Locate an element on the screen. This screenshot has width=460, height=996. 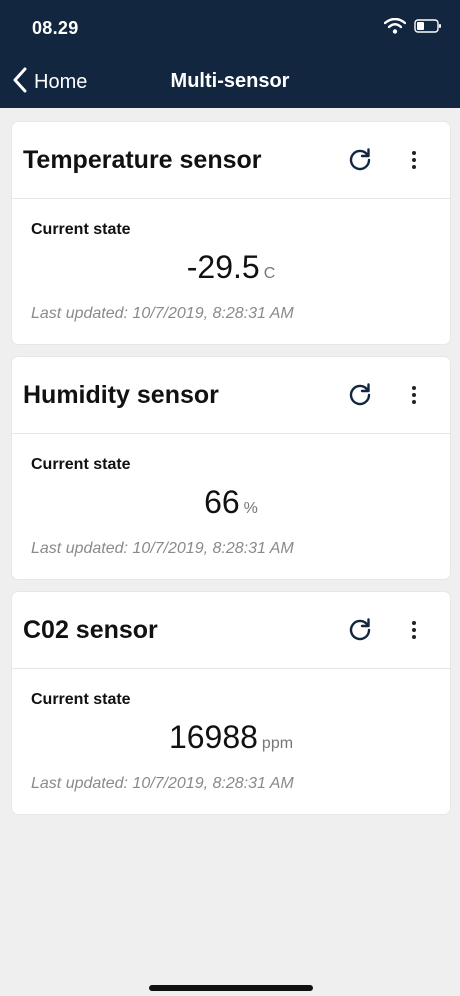
card-title: Humidity sensor is located at coordinates (121, 395).